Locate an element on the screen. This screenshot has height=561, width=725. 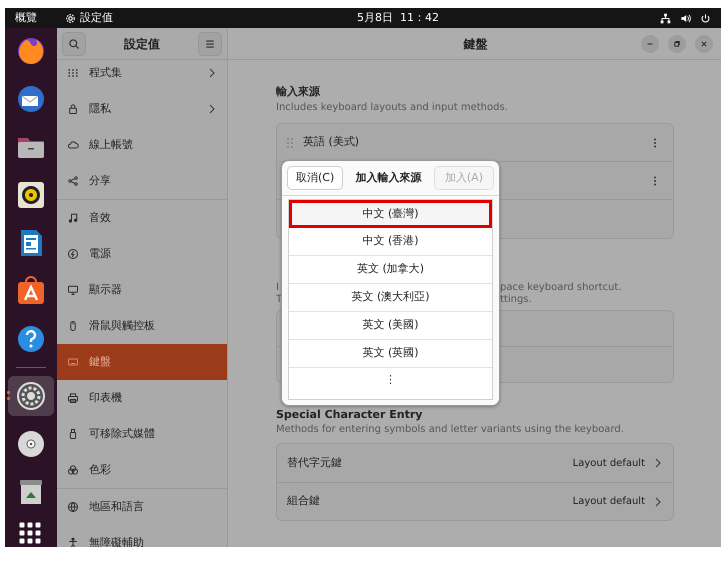
sidebar-label: 顯示器 is located at coordinates (106, 290).